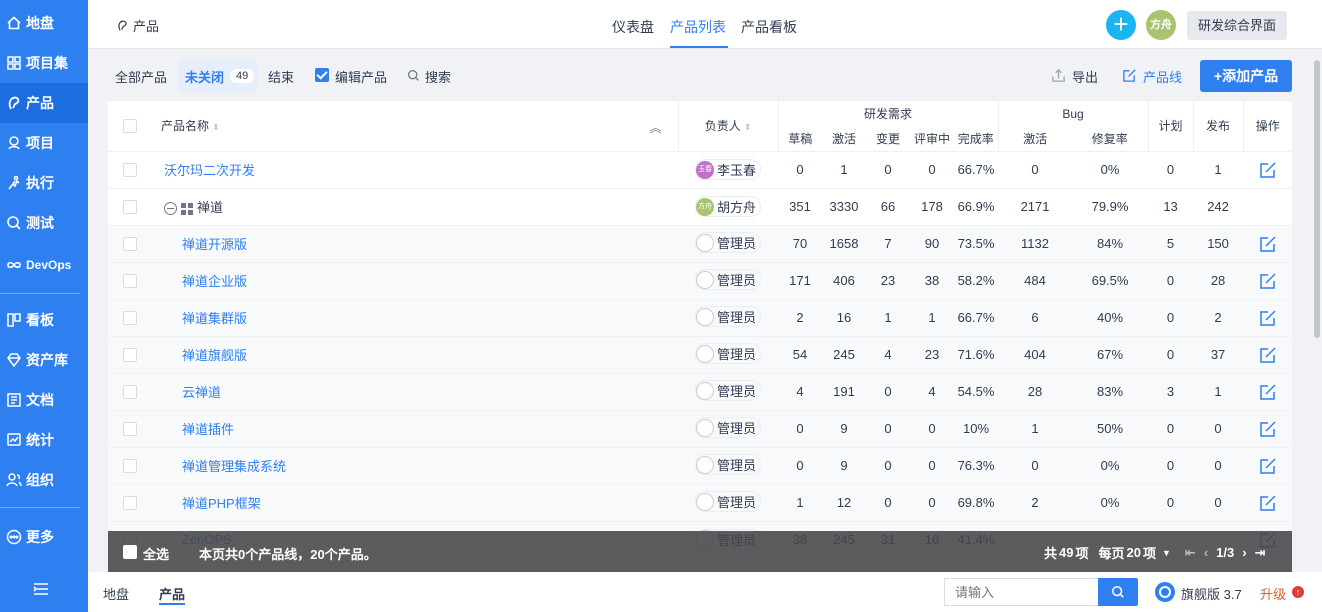 The image size is (1322, 612). Describe the element at coordinates (1166, 553) in the screenshot. I see `caret-down-icon: ▼` at that location.